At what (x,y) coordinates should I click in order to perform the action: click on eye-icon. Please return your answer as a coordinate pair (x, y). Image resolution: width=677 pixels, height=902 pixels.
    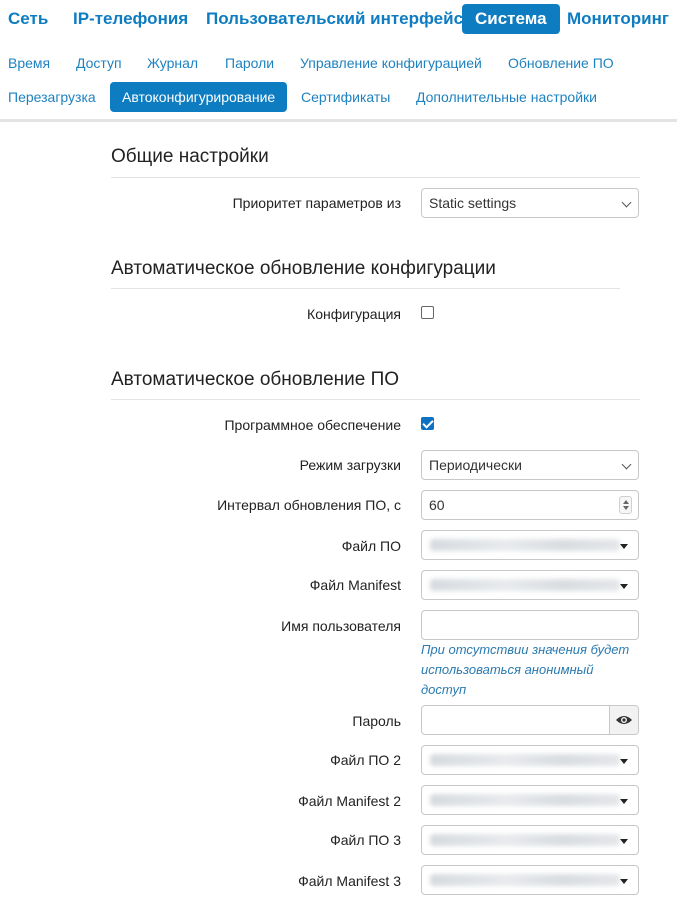
    Looking at the image, I should click on (624, 720).